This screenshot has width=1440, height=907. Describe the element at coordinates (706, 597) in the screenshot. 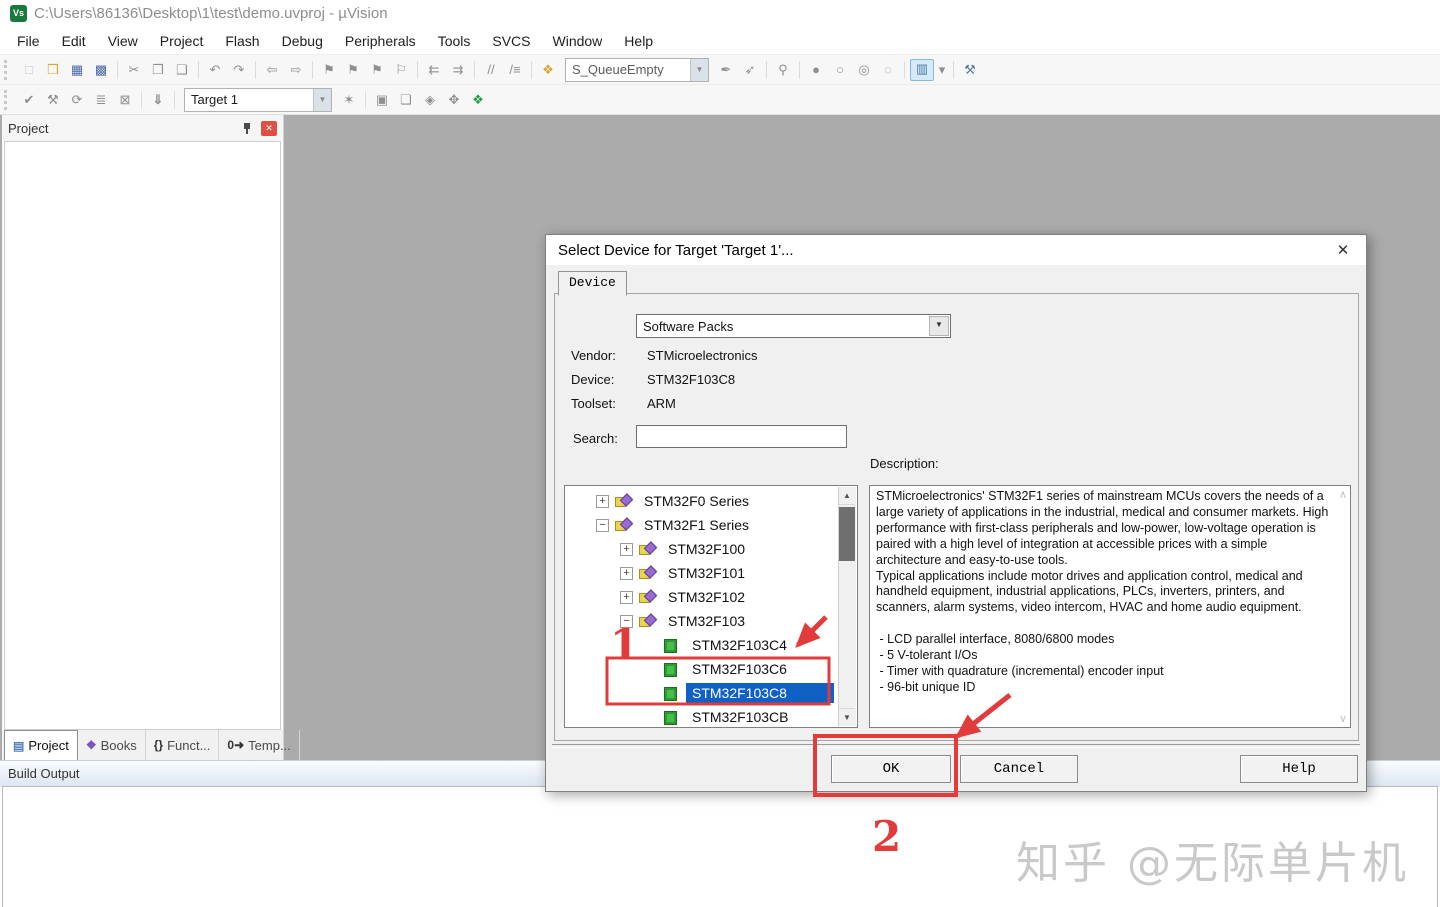

I see `tree-item-label: STM32F102` at that location.